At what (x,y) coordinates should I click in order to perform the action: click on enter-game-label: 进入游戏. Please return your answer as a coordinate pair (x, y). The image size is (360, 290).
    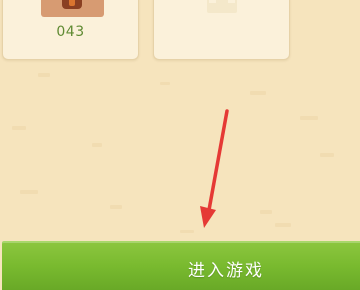
    Looking at the image, I should click on (226, 271).